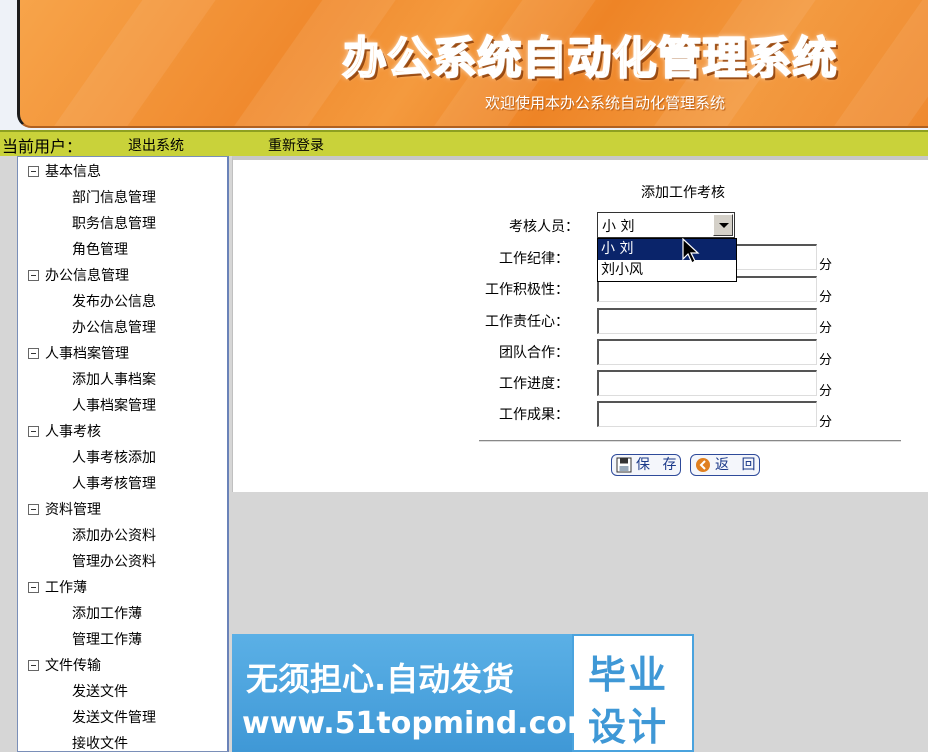 The height and width of the screenshot is (752, 928). I want to click on save-button-label: 保 存, so click(658, 465).